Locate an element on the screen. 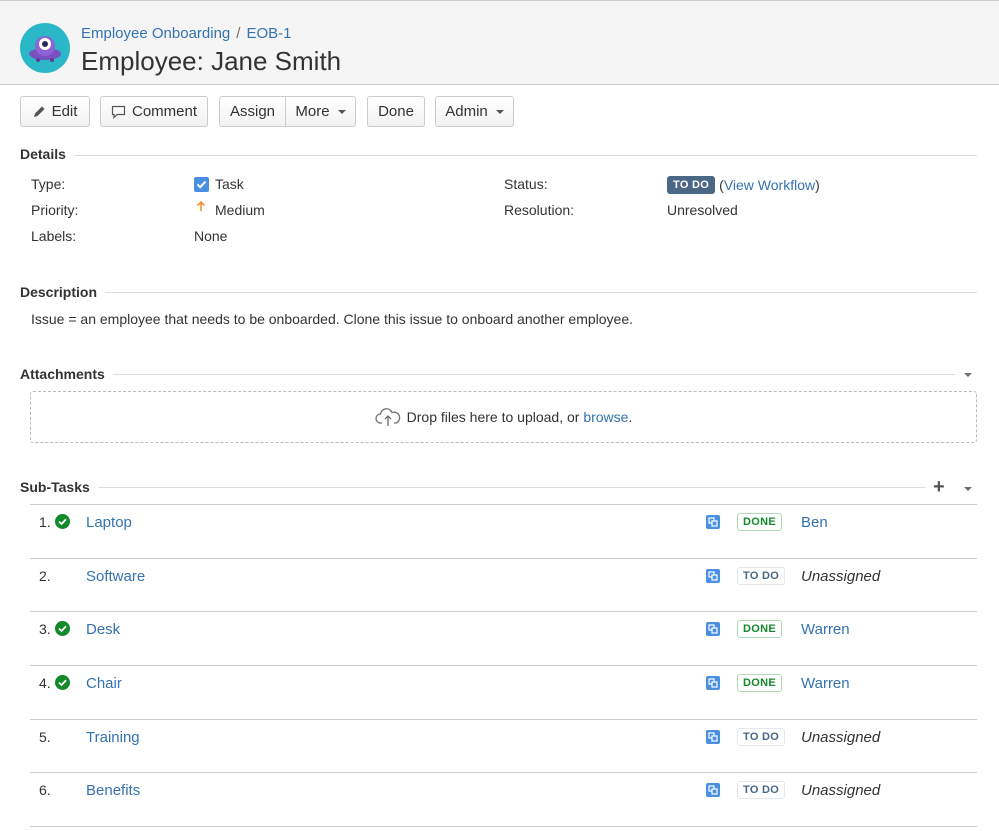 The image size is (999, 831). view-workflow-link: View Workflow is located at coordinates (769, 185).